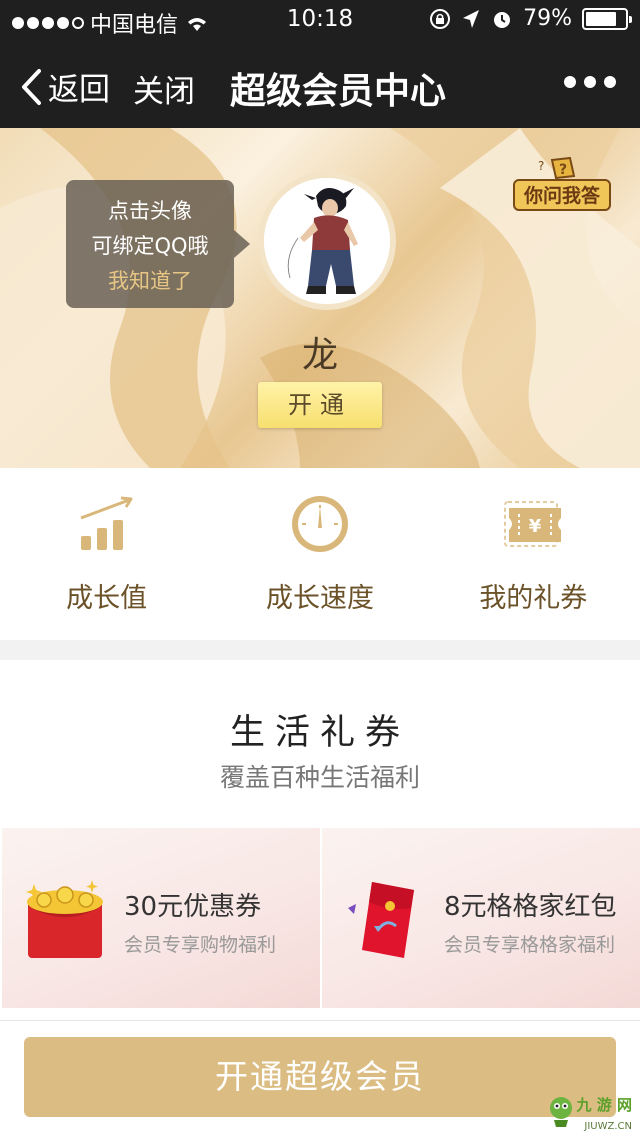  Describe the element at coordinates (381, 920) in the screenshot. I see `red-packet-icon` at that location.